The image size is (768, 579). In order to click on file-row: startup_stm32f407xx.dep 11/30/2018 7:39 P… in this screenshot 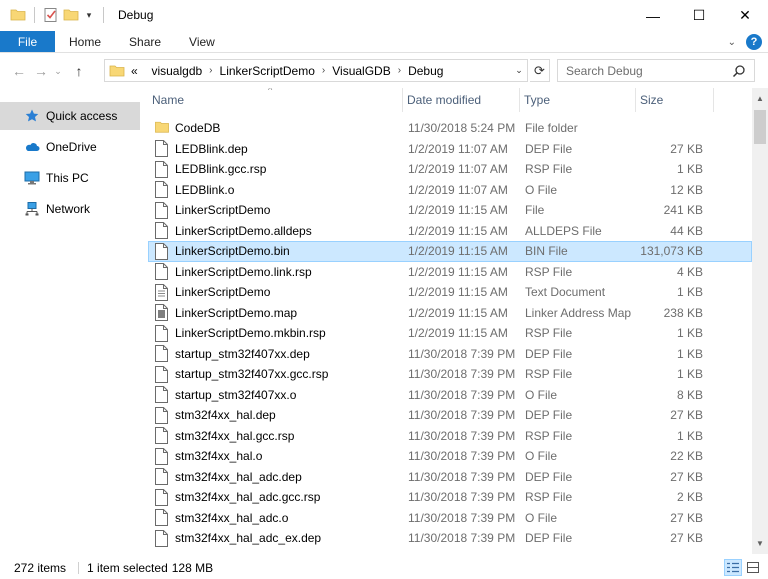, I will do `click(450, 354)`.